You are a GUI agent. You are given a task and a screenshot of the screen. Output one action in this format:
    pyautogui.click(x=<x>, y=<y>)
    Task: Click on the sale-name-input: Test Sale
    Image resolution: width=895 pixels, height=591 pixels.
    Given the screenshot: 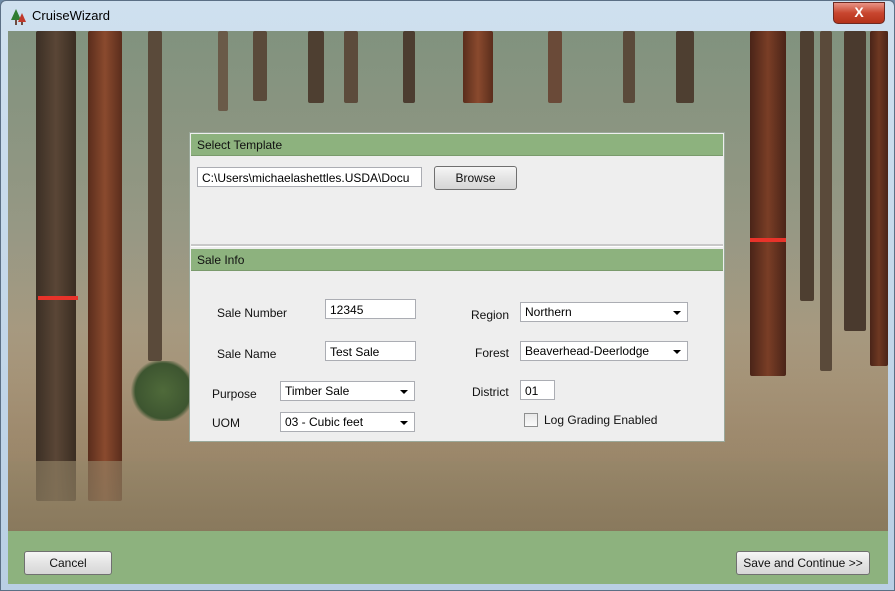 What is the action you would take?
    pyautogui.click(x=370, y=351)
    